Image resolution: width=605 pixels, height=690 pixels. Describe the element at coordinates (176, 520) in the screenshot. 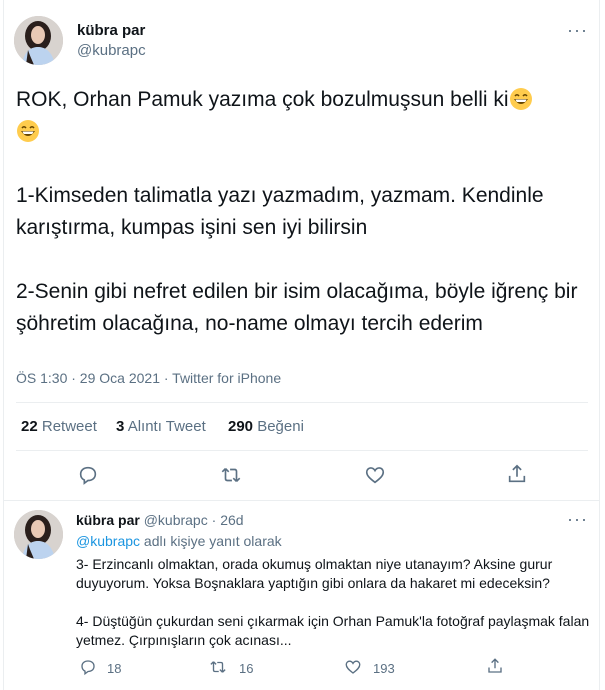

I see `reply-author-handle: @kubrapc` at that location.